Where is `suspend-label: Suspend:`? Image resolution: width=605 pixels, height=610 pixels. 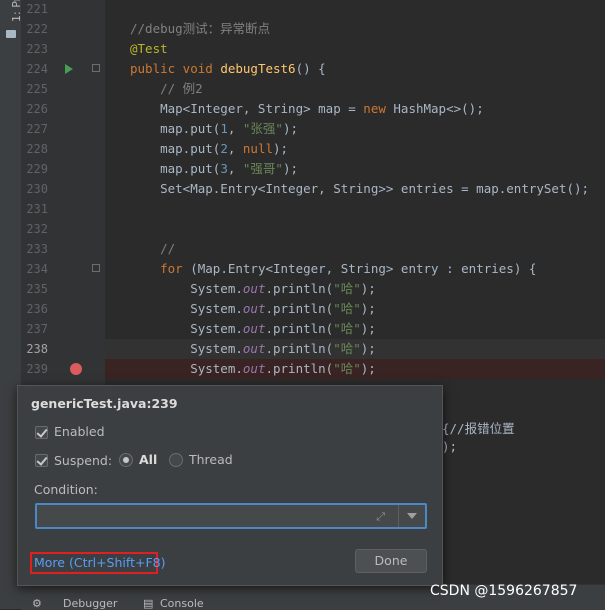
suspend-label: Suspend: is located at coordinates (83, 460).